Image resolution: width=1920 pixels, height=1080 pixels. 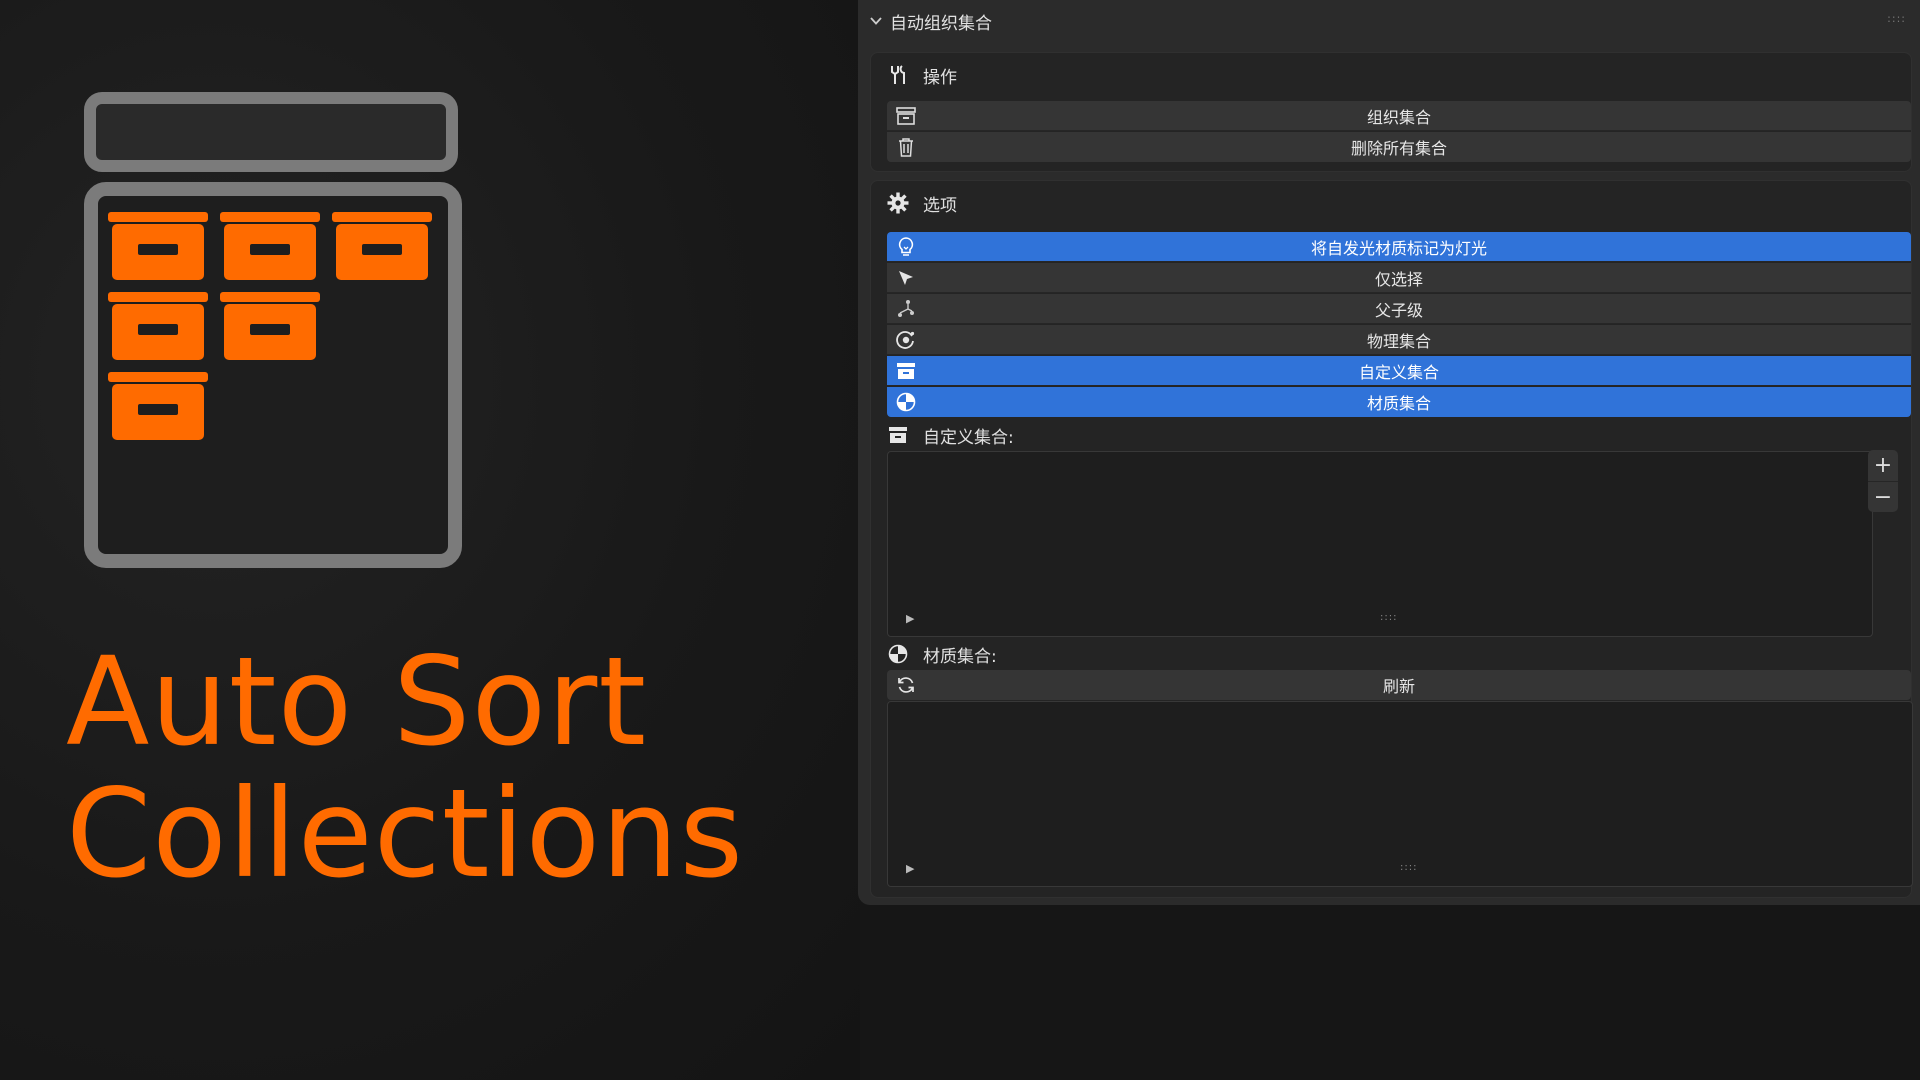 I want to click on custom-collection-label: 自定义集合, so click(x=1398, y=372).